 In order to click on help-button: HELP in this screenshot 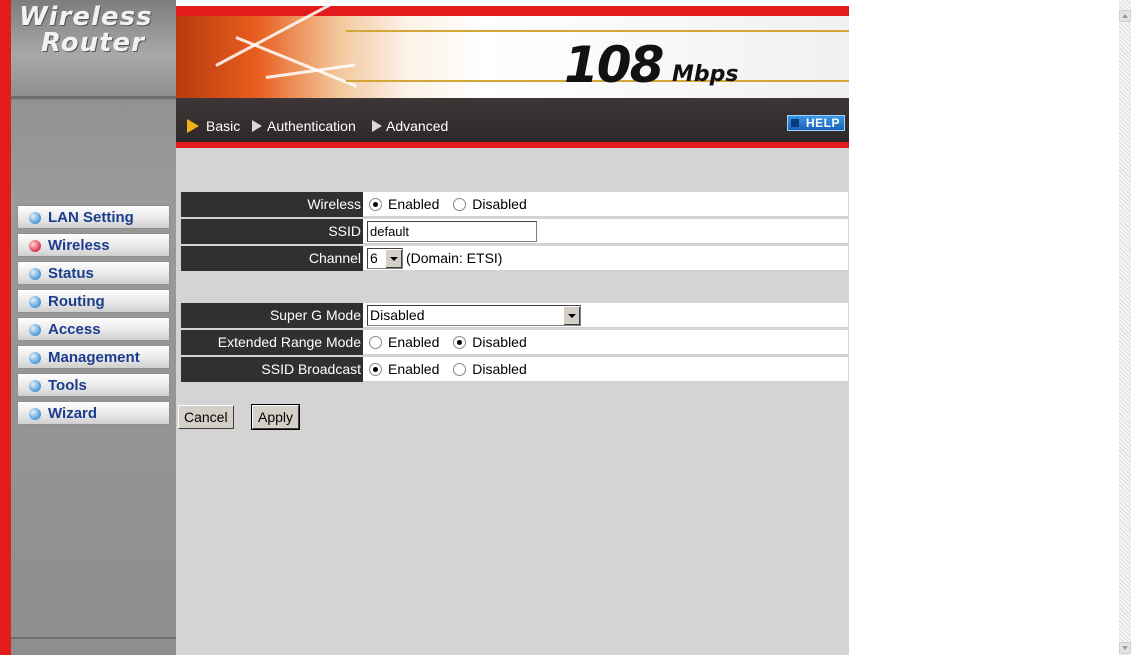, I will do `click(816, 123)`.